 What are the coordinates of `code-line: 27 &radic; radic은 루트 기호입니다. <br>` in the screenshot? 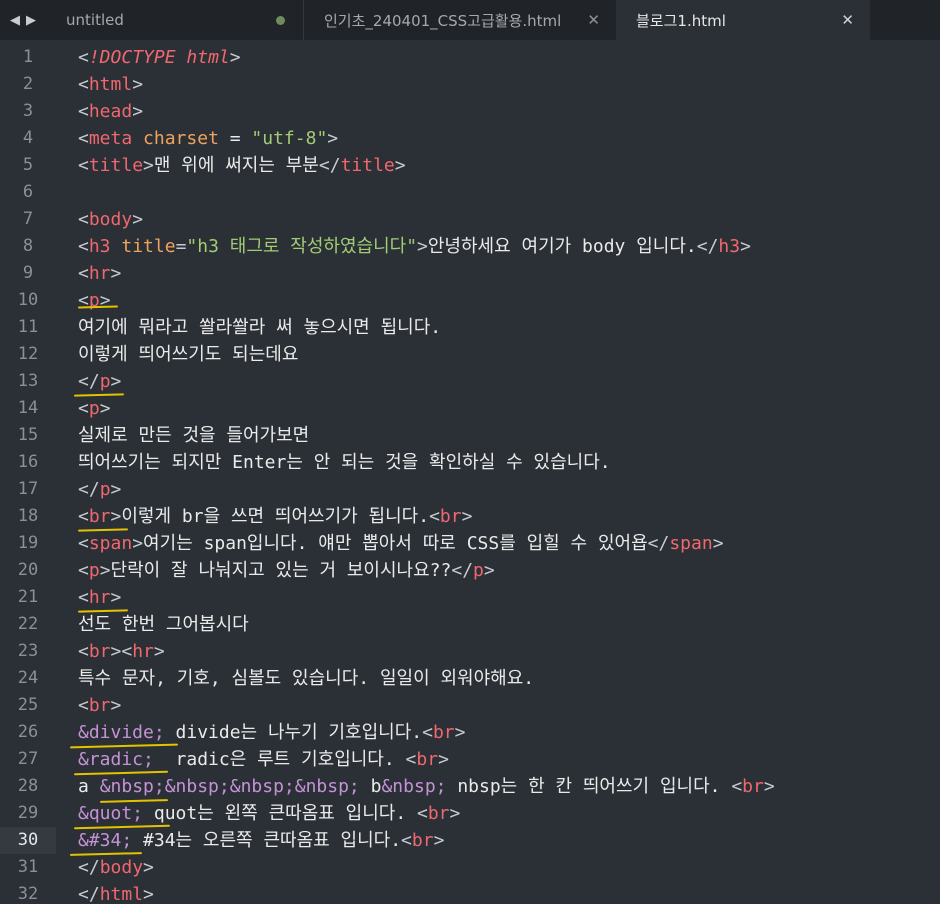 It's located at (470, 759).